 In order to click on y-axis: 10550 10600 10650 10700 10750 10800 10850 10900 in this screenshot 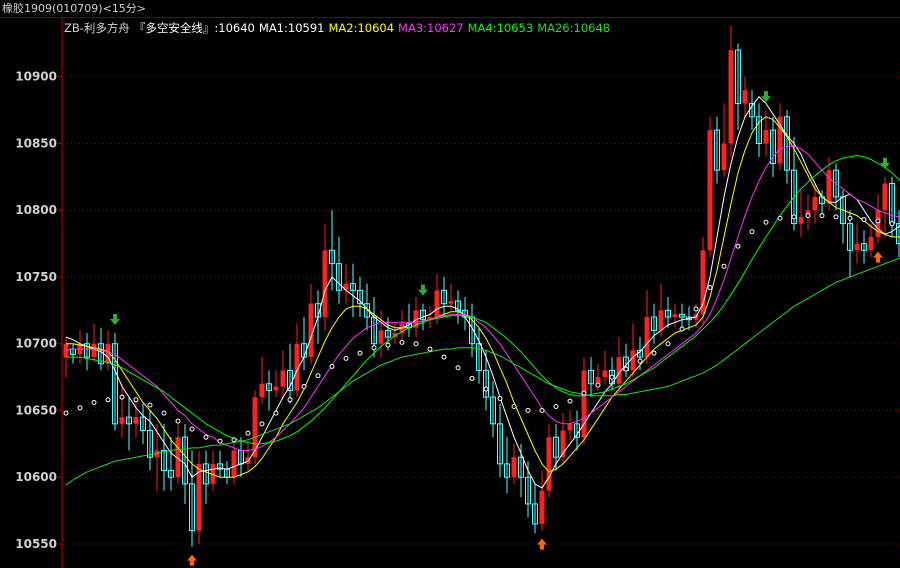, I will do `click(39, 293)`.